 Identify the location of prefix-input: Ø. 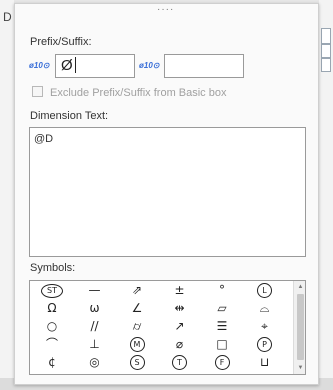
(95, 66).